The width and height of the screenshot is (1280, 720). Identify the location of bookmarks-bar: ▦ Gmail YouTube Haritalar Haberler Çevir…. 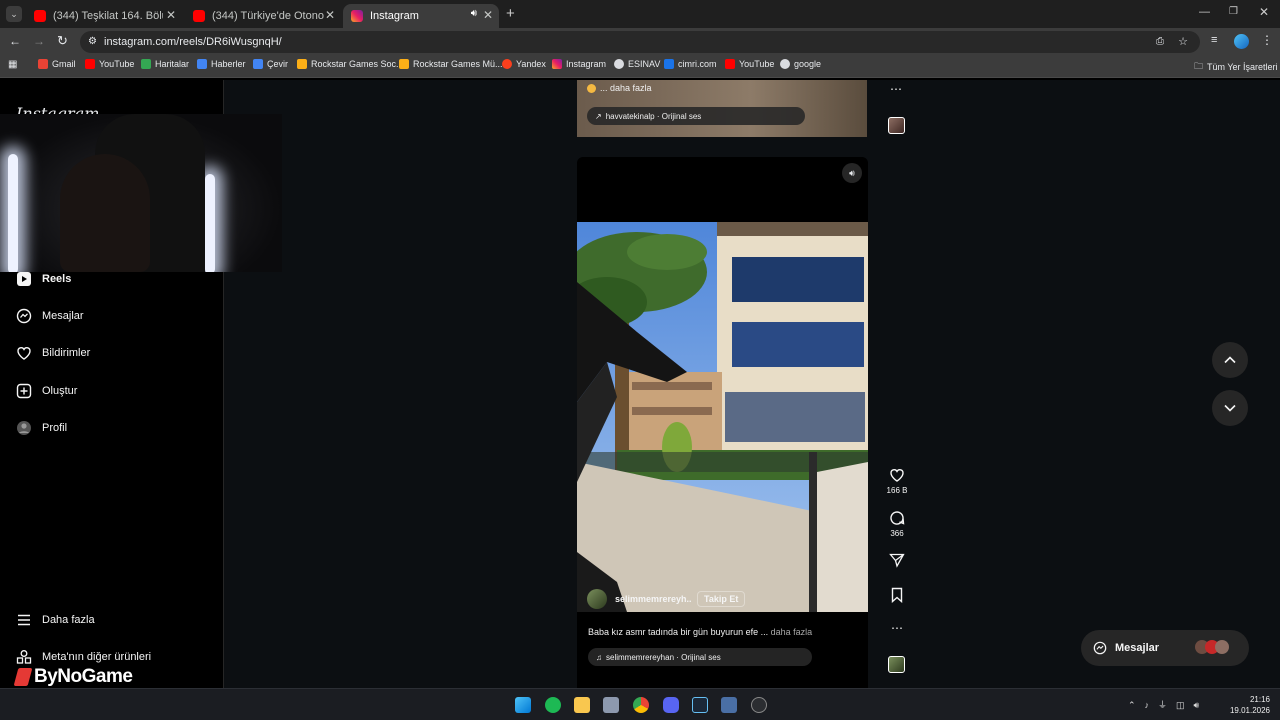
(640, 67).